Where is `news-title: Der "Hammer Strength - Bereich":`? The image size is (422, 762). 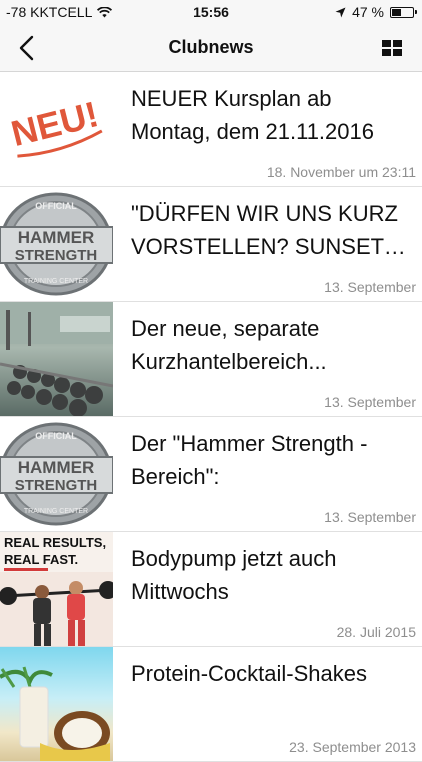 news-title: Der "Hammer Strength - Bereich": is located at coordinates (249, 460).